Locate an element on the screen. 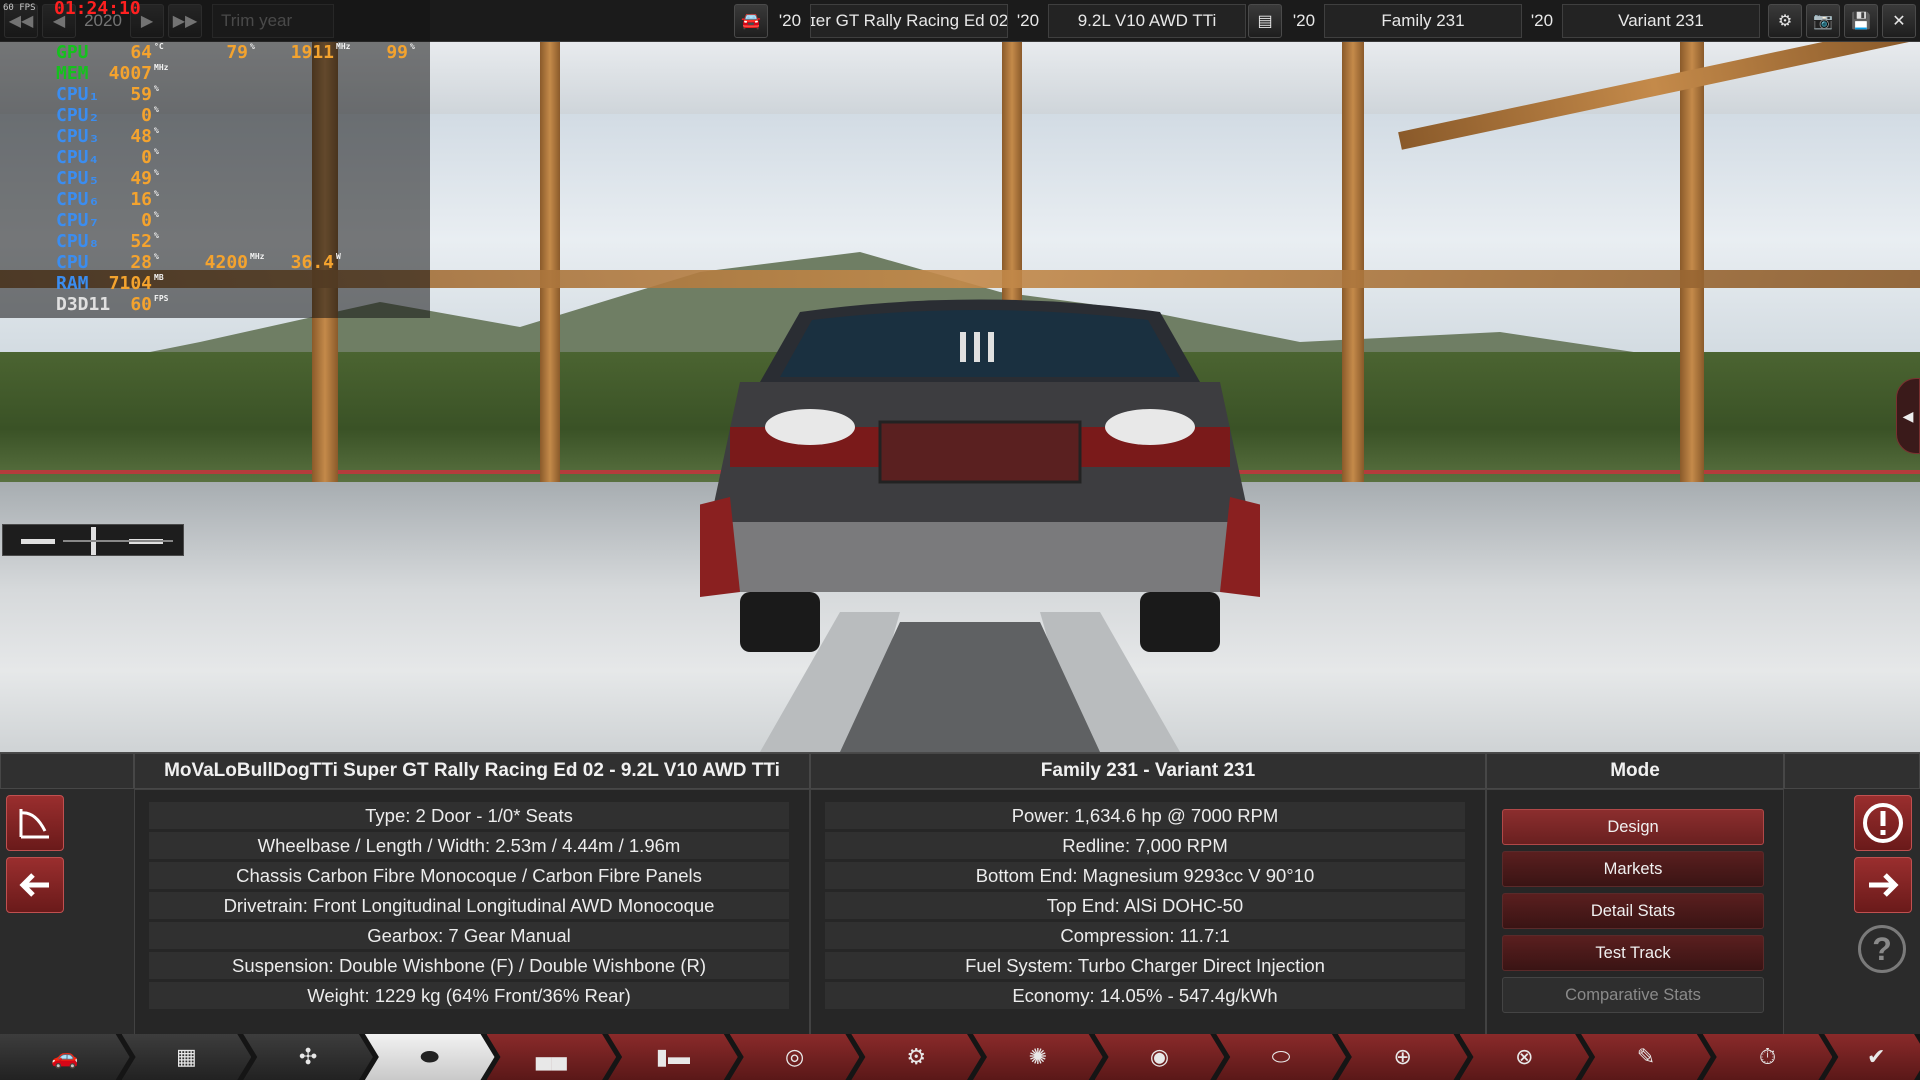 Image resolution: width=1920 pixels, height=1080 pixels. mode-button-markets: Markets is located at coordinates (1633, 869).